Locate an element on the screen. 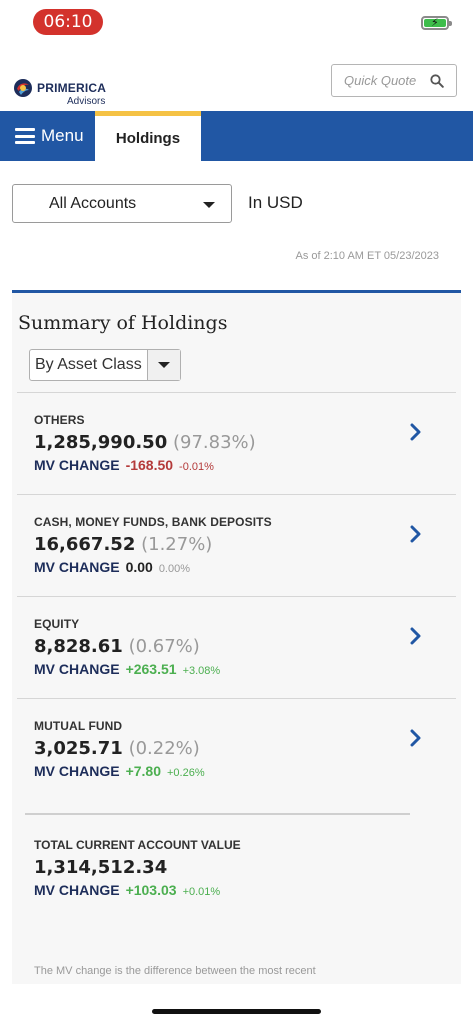  mv-change-amount: +7.80 is located at coordinates (143, 771).